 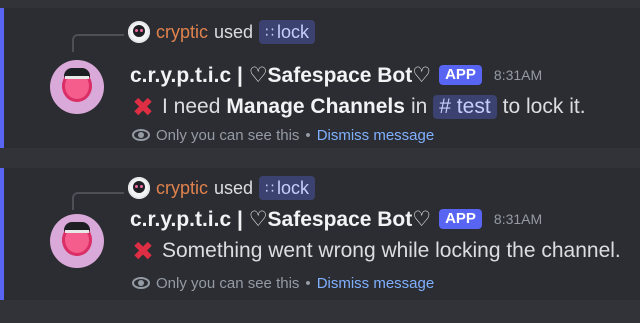 I want to click on text-before: I need, so click(x=191, y=106).